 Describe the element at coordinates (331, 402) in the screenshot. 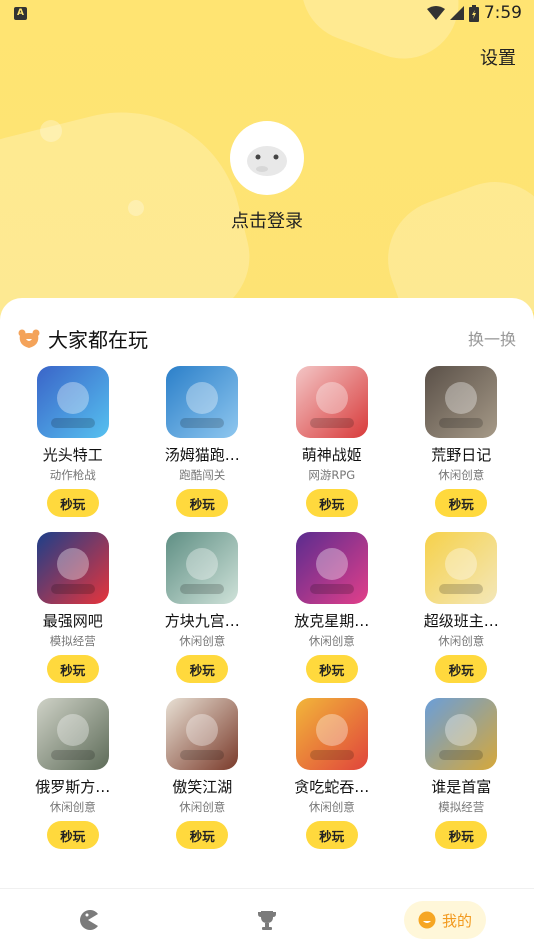

I see `cute-war-princess-game-icon` at that location.